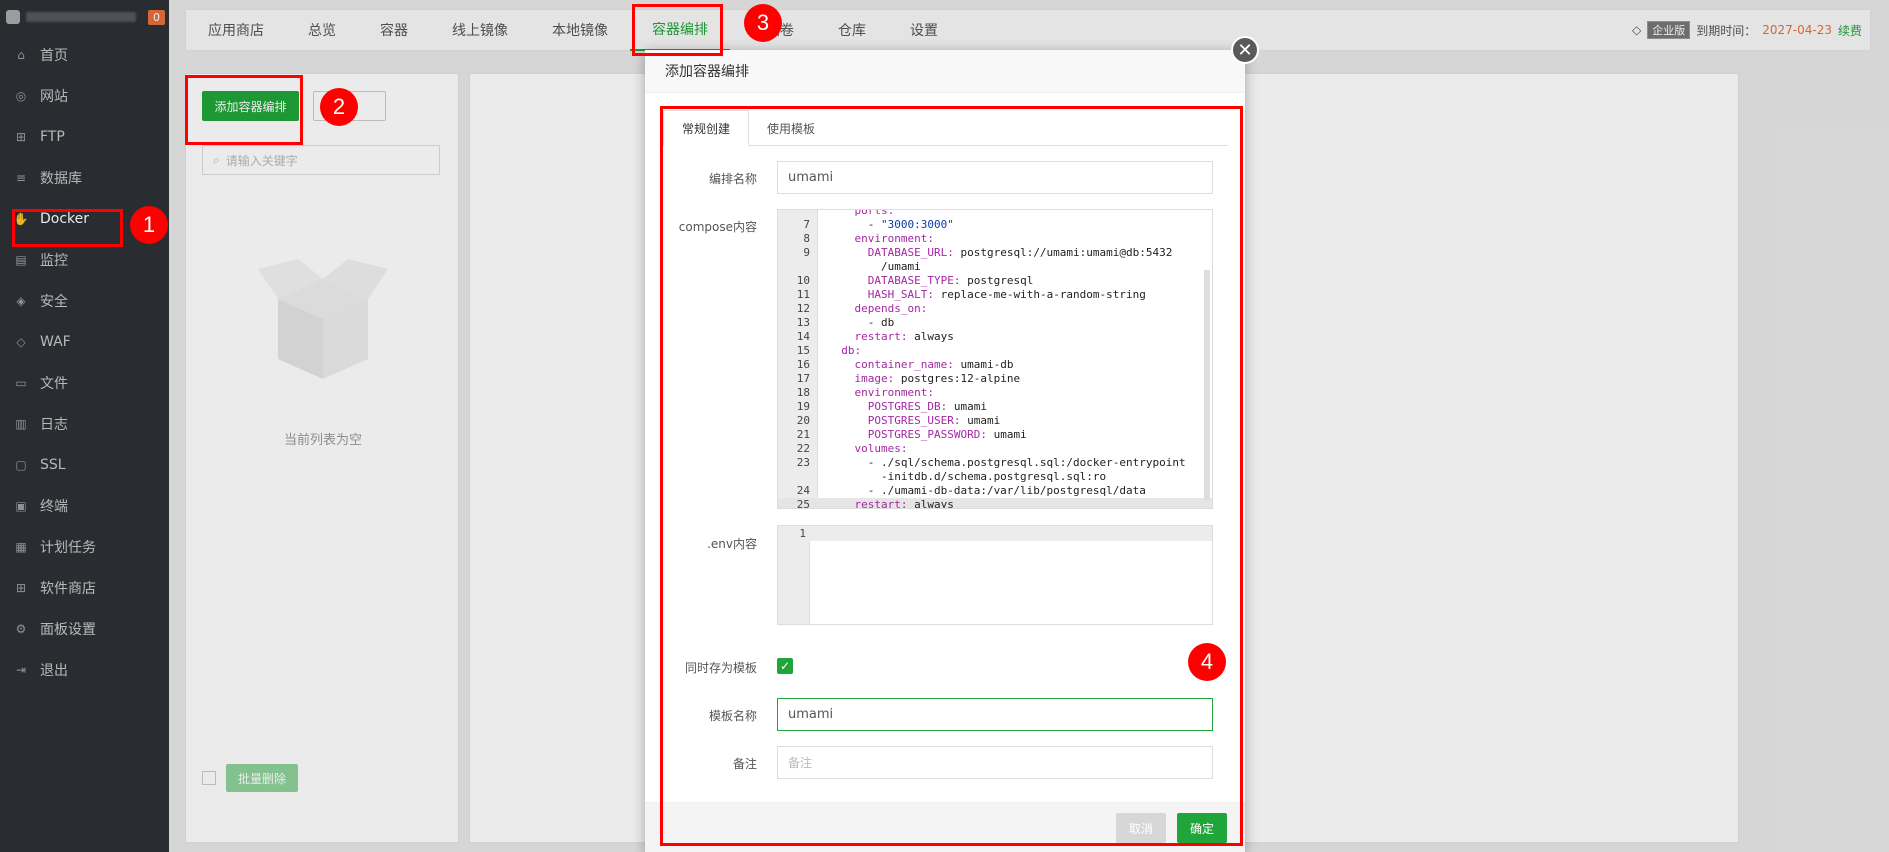 This screenshot has width=1889, height=852. What do you see at coordinates (1207, 662) in the screenshot?
I see `annotation-number-4: 4` at bounding box center [1207, 662].